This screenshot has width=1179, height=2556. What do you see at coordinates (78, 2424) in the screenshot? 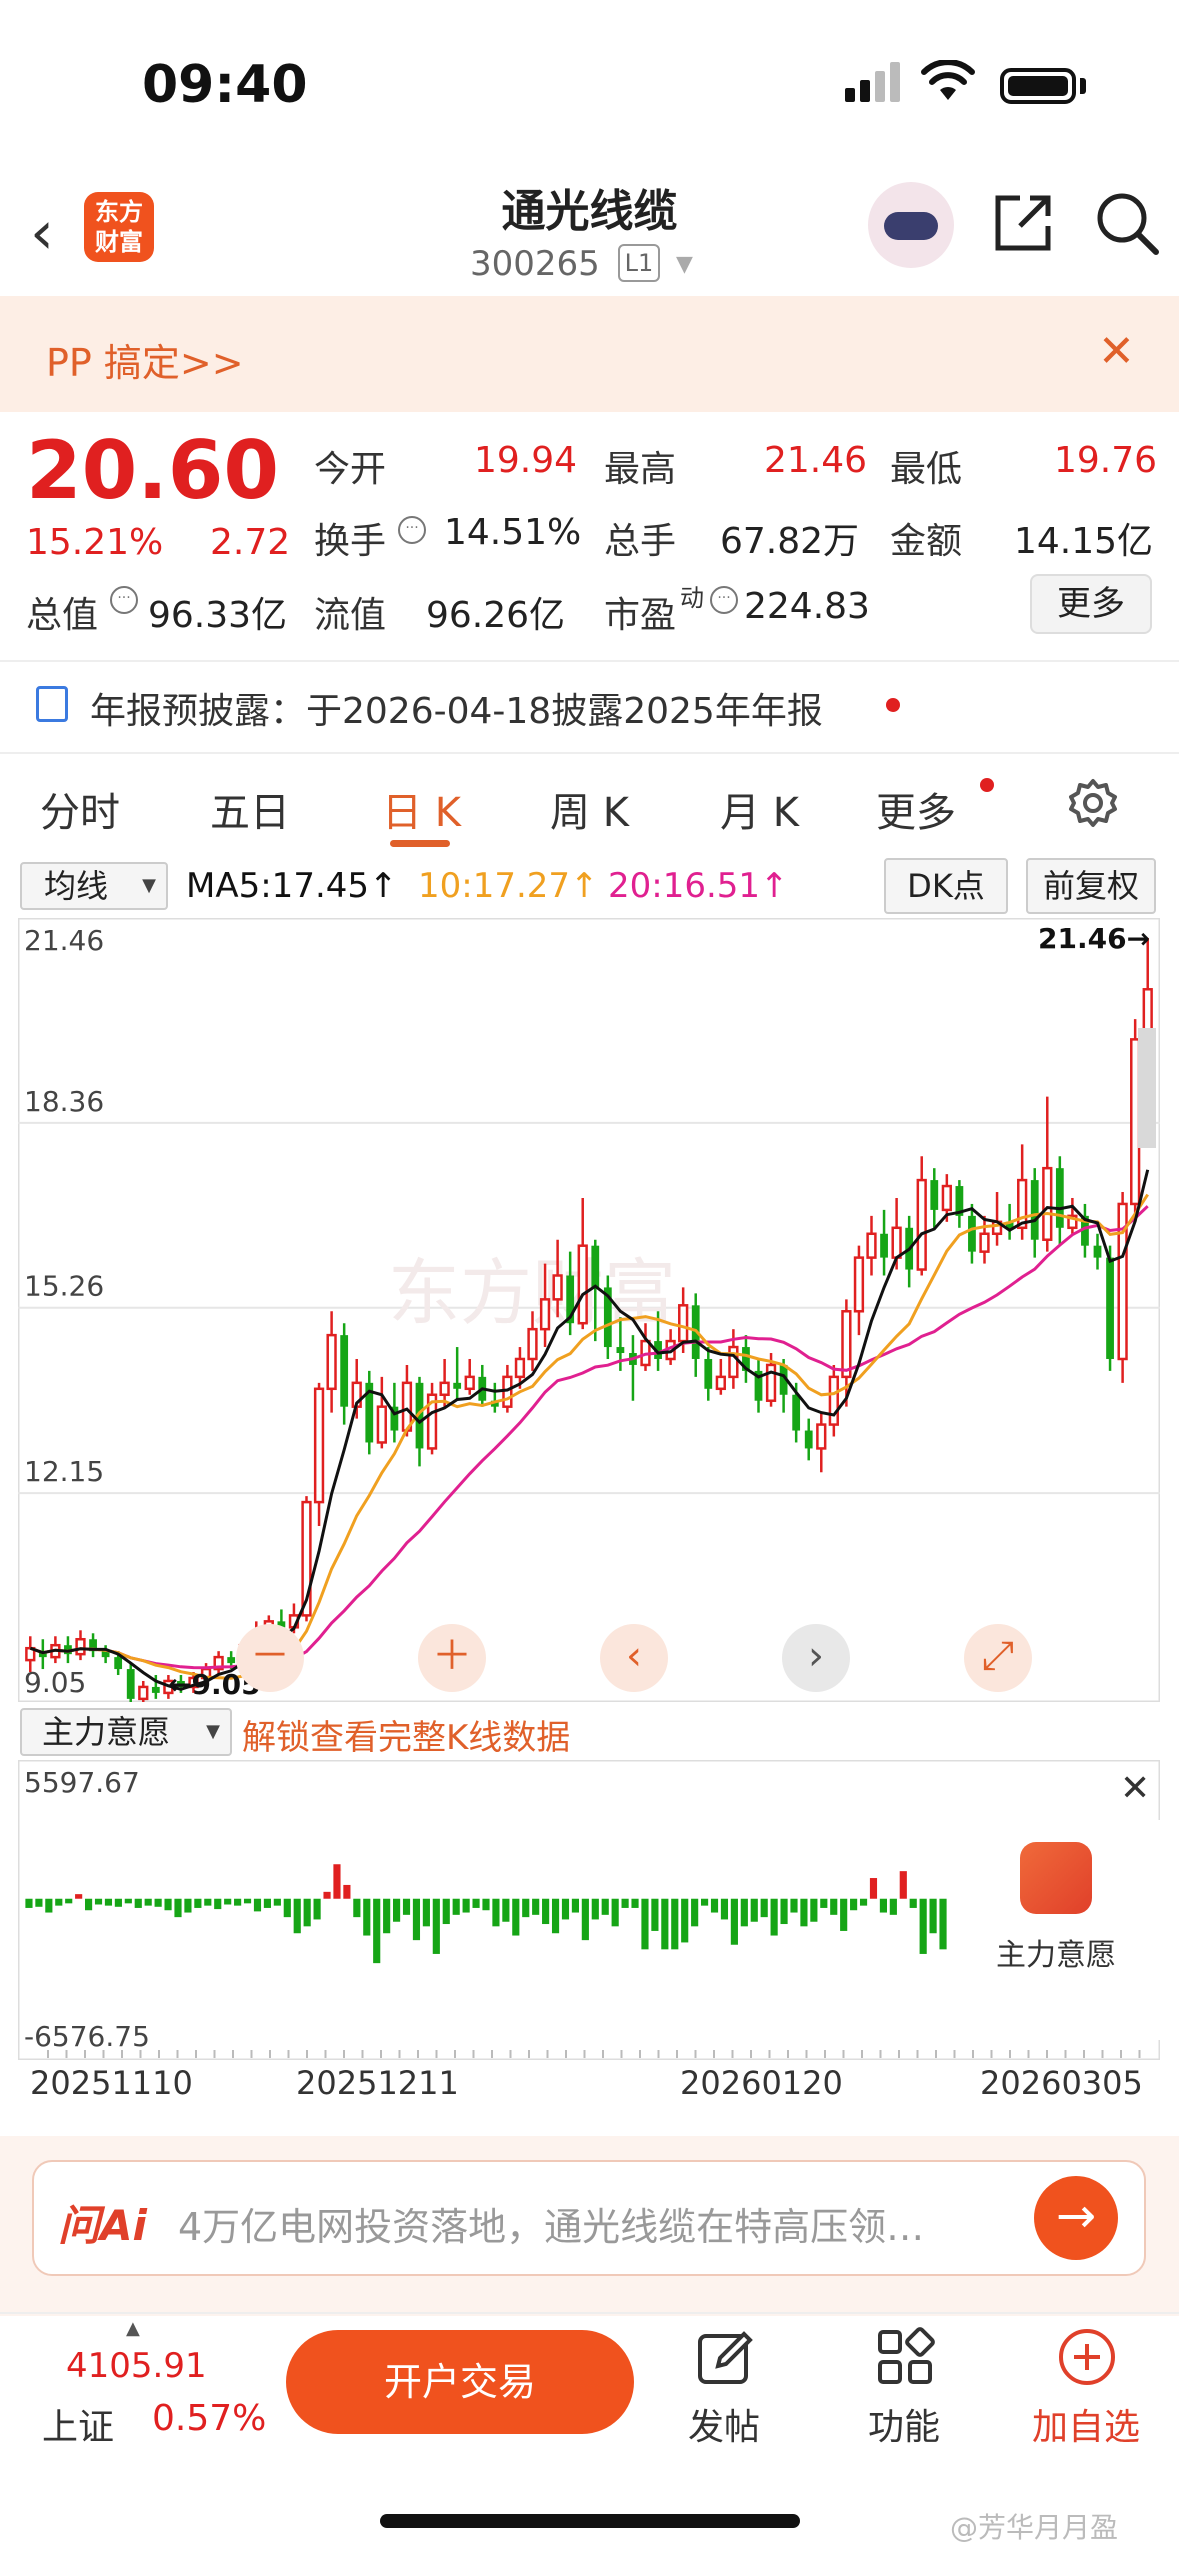
I see `index-name: 上证` at bounding box center [78, 2424].